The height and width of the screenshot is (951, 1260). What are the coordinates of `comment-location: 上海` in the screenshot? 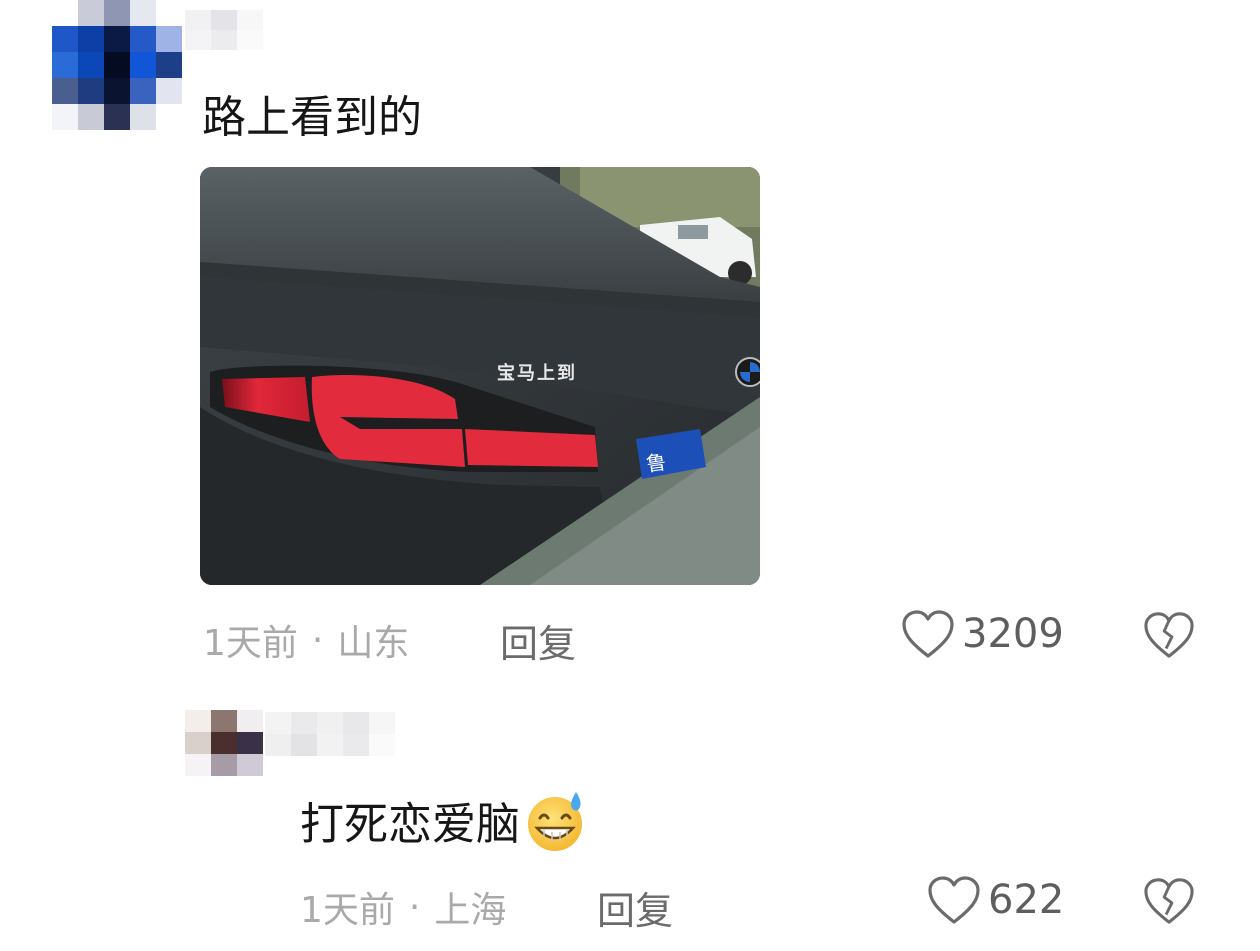 It's located at (470, 910).